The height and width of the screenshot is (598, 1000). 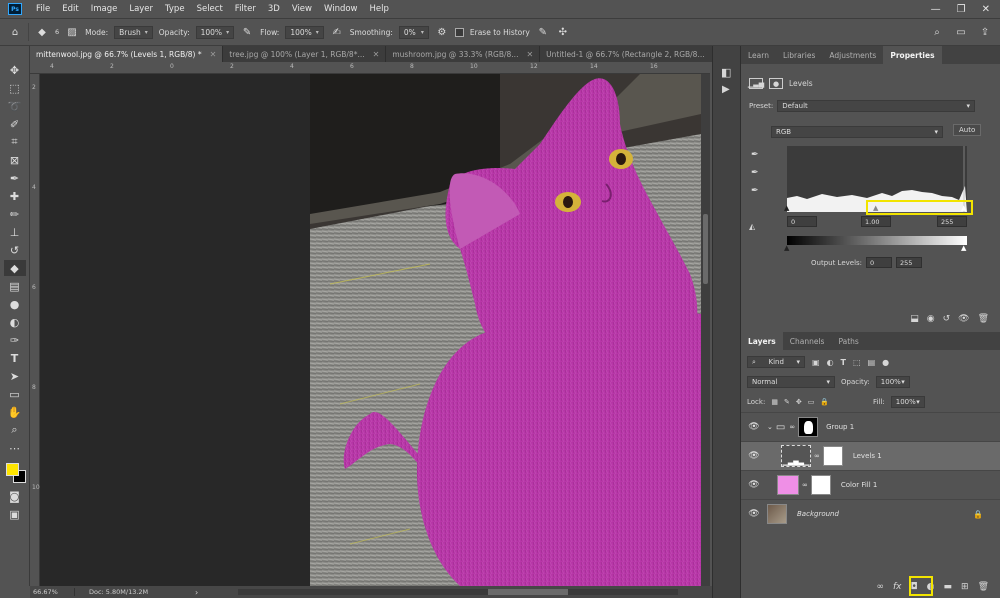 I want to click on menu-view: View, so click(x=302, y=9).